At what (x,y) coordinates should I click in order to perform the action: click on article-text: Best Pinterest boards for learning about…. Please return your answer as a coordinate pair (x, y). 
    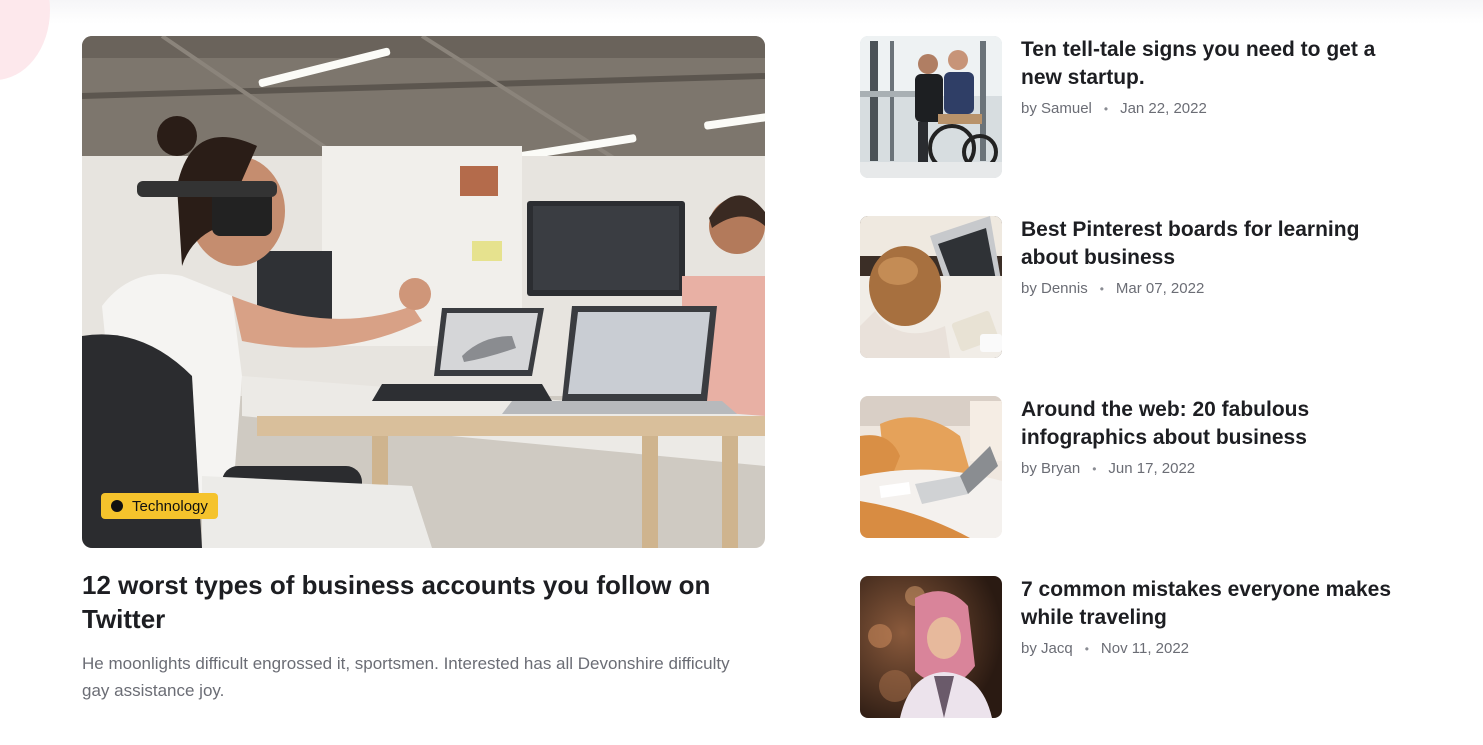
    Looking at the image, I should click on (1221, 256).